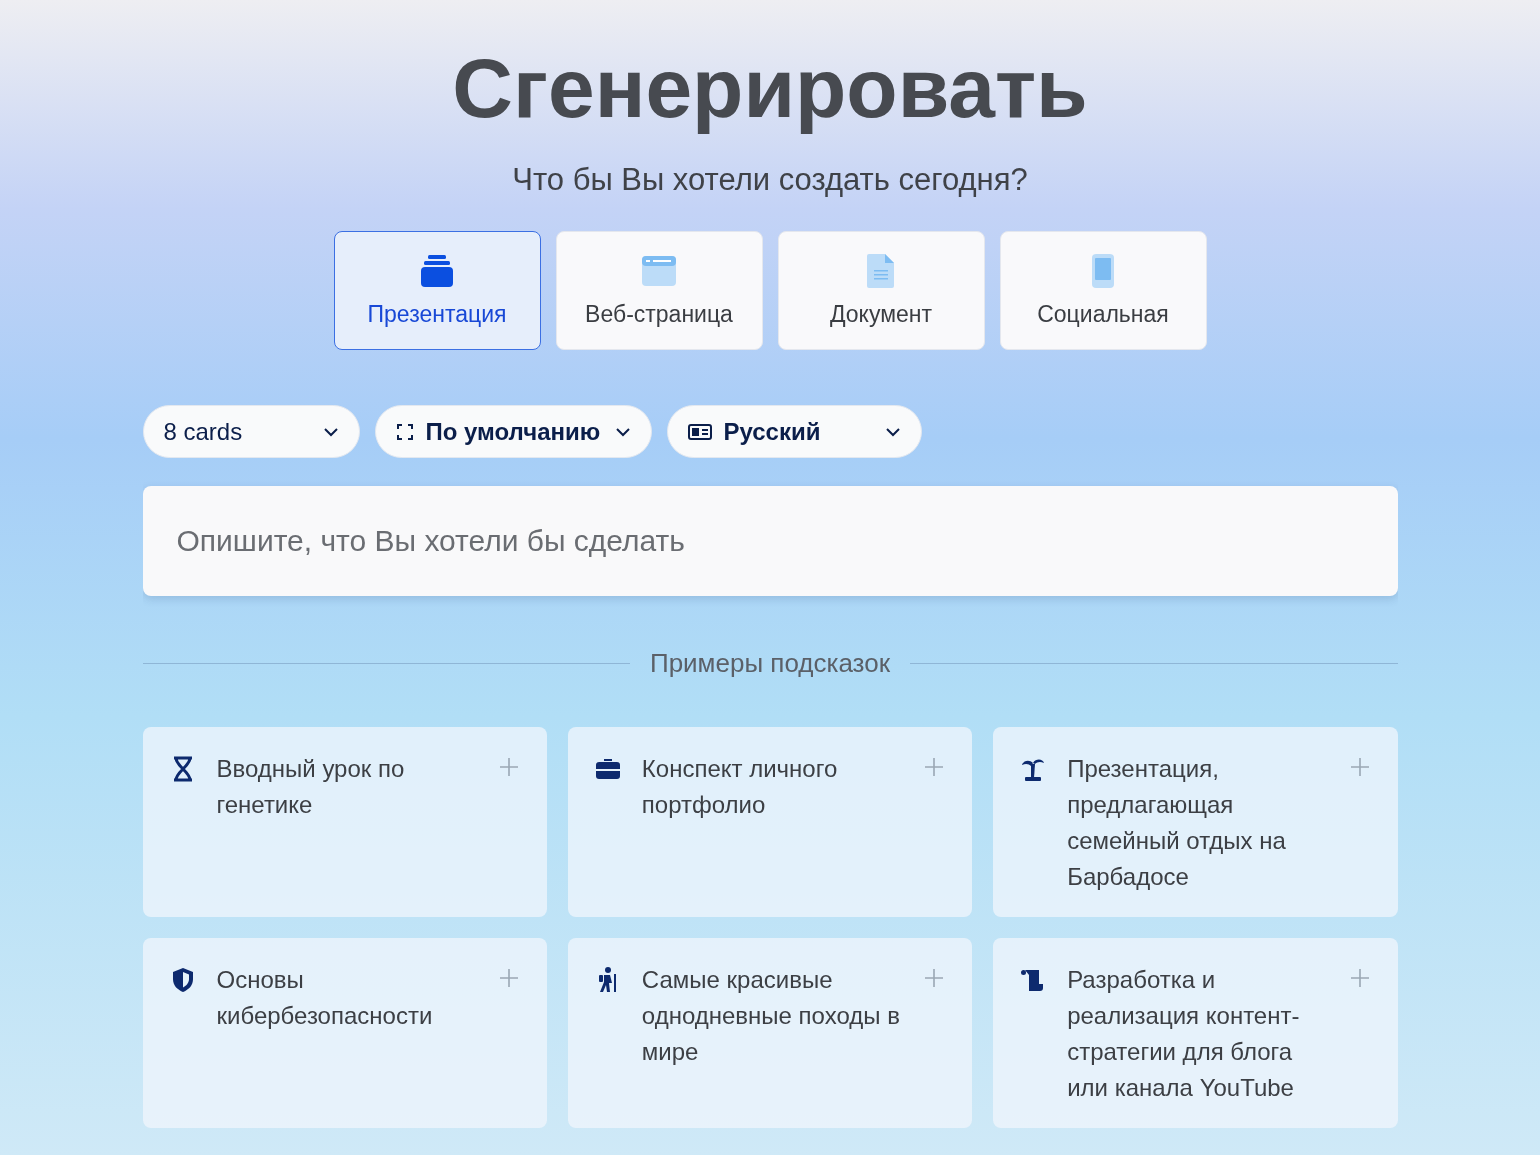  What do you see at coordinates (771, 1016) in the screenshot?
I see `example-text: Самые красивые однодневные походы в мире` at bounding box center [771, 1016].